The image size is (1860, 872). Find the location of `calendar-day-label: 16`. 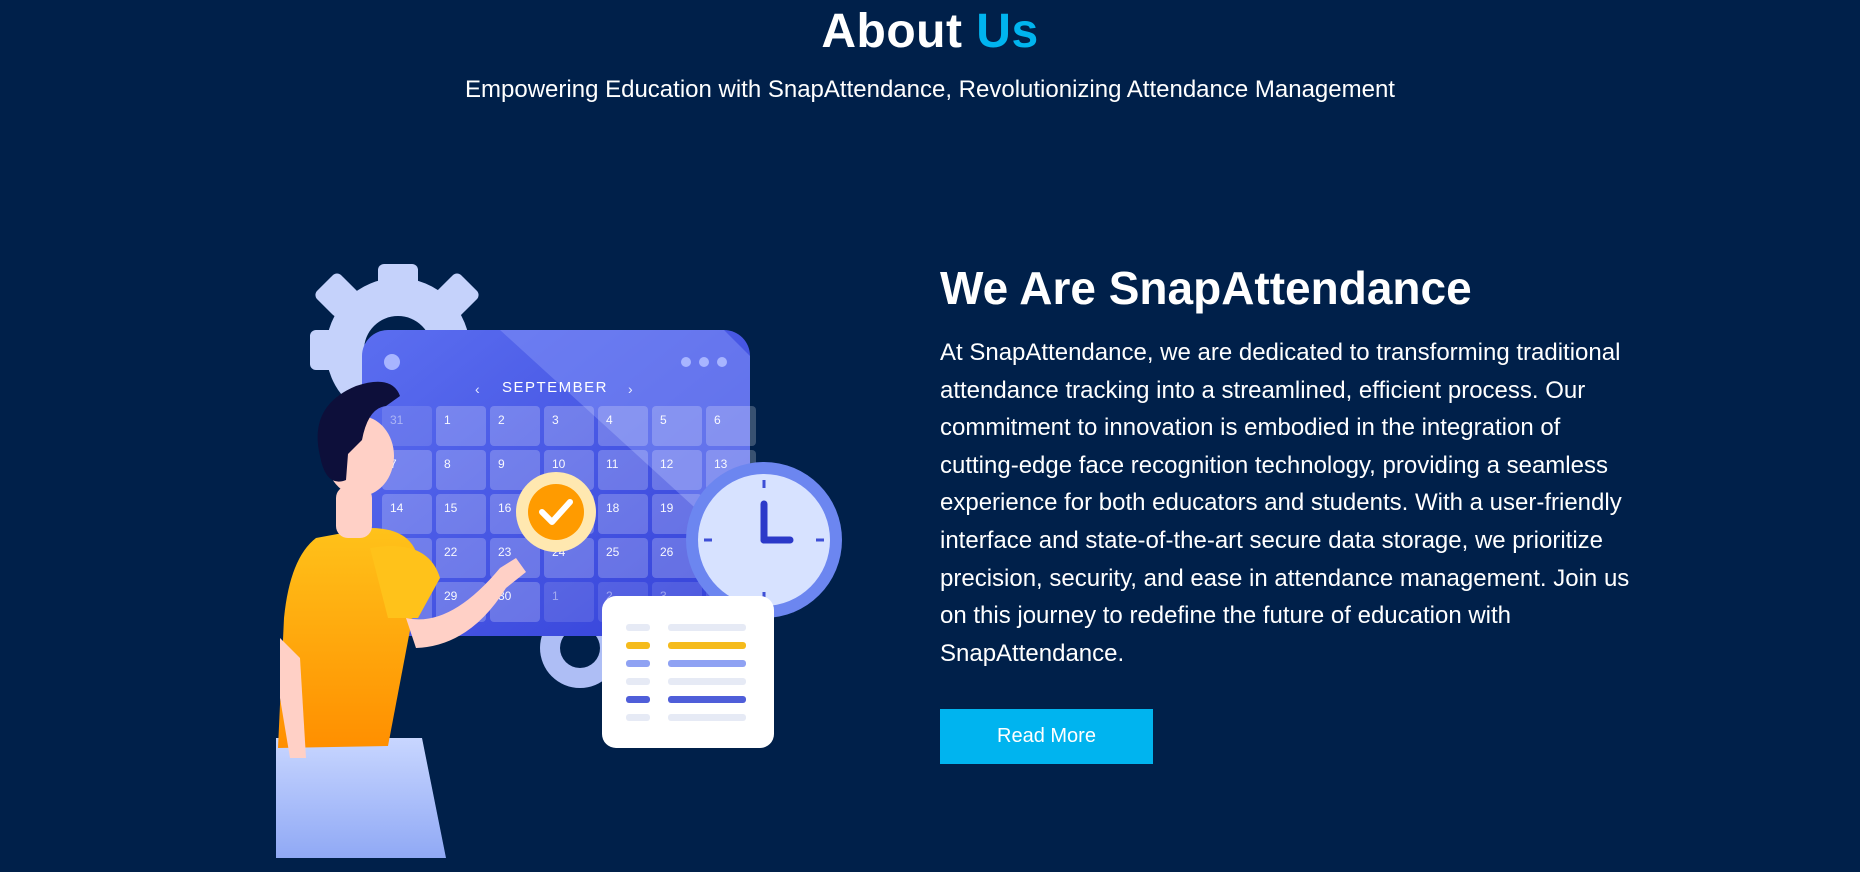

calendar-day-label: 16 is located at coordinates (505, 508).